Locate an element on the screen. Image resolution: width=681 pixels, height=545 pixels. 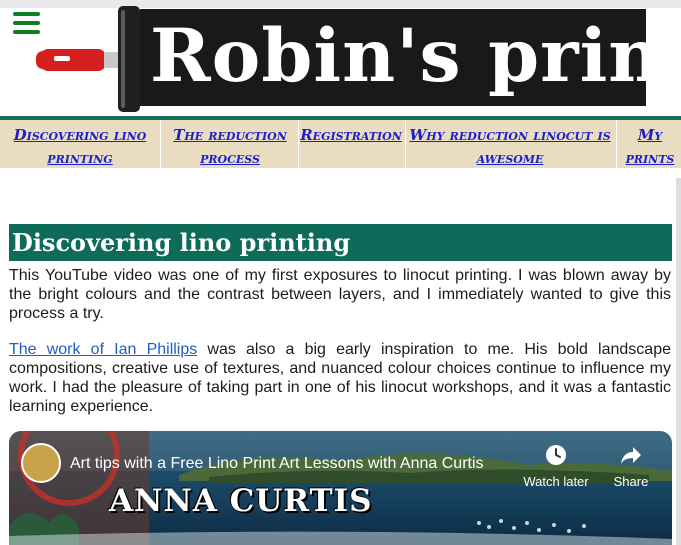
site-title-banner: Robin's prints is located at coordinates (393, 57).